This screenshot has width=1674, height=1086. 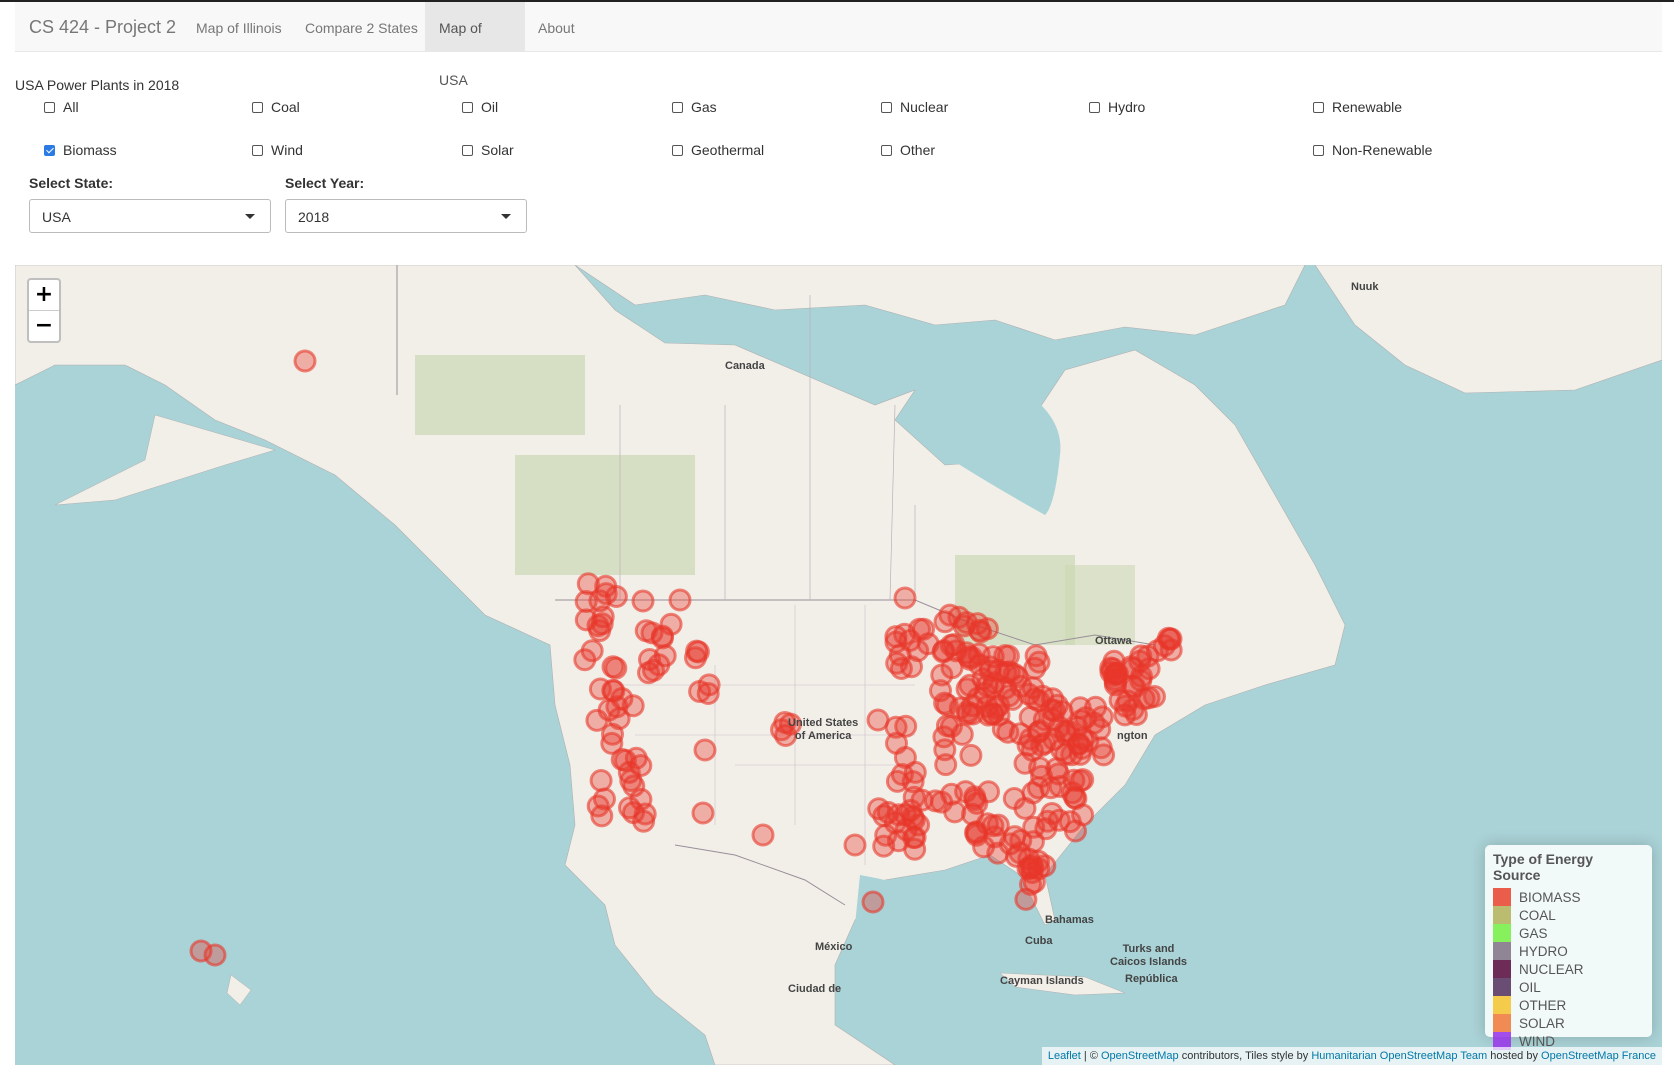 What do you see at coordinates (276, 107) in the screenshot?
I see `checkbox-coal: Coal` at bounding box center [276, 107].